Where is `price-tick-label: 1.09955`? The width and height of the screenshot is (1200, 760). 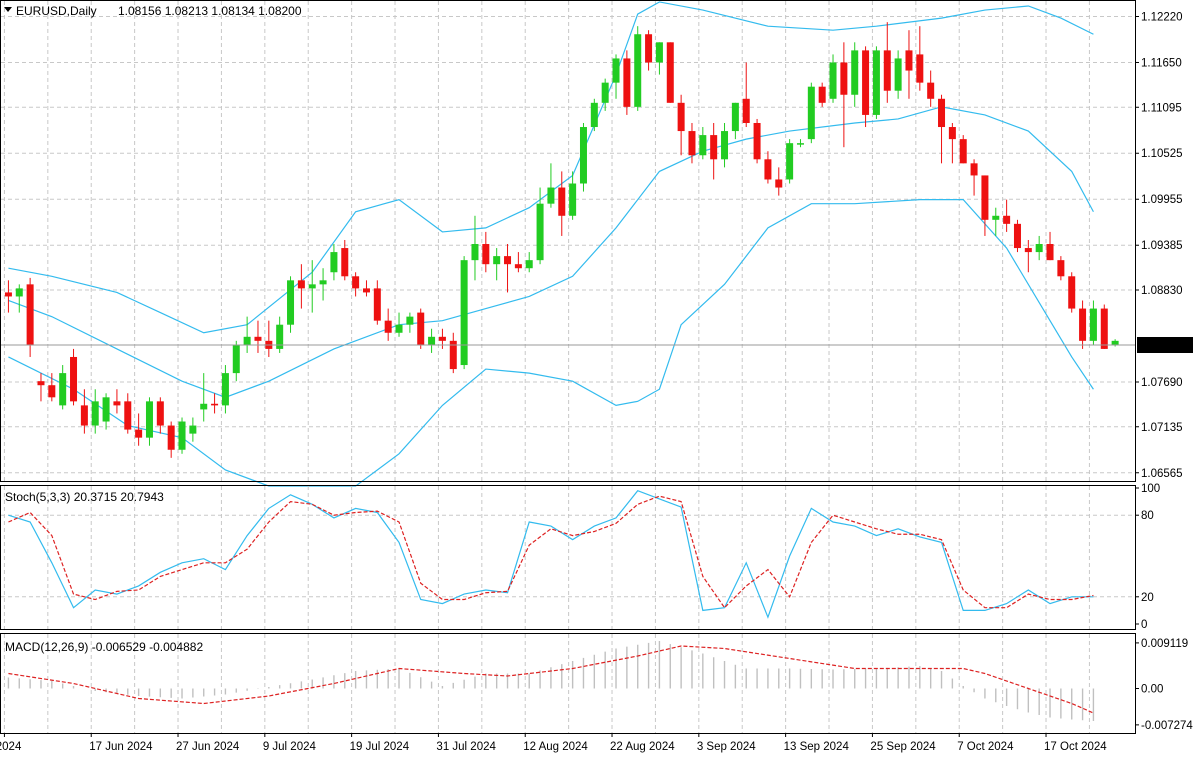
price-tick-label: 1.09955 is located at coordinates (1162, 200).